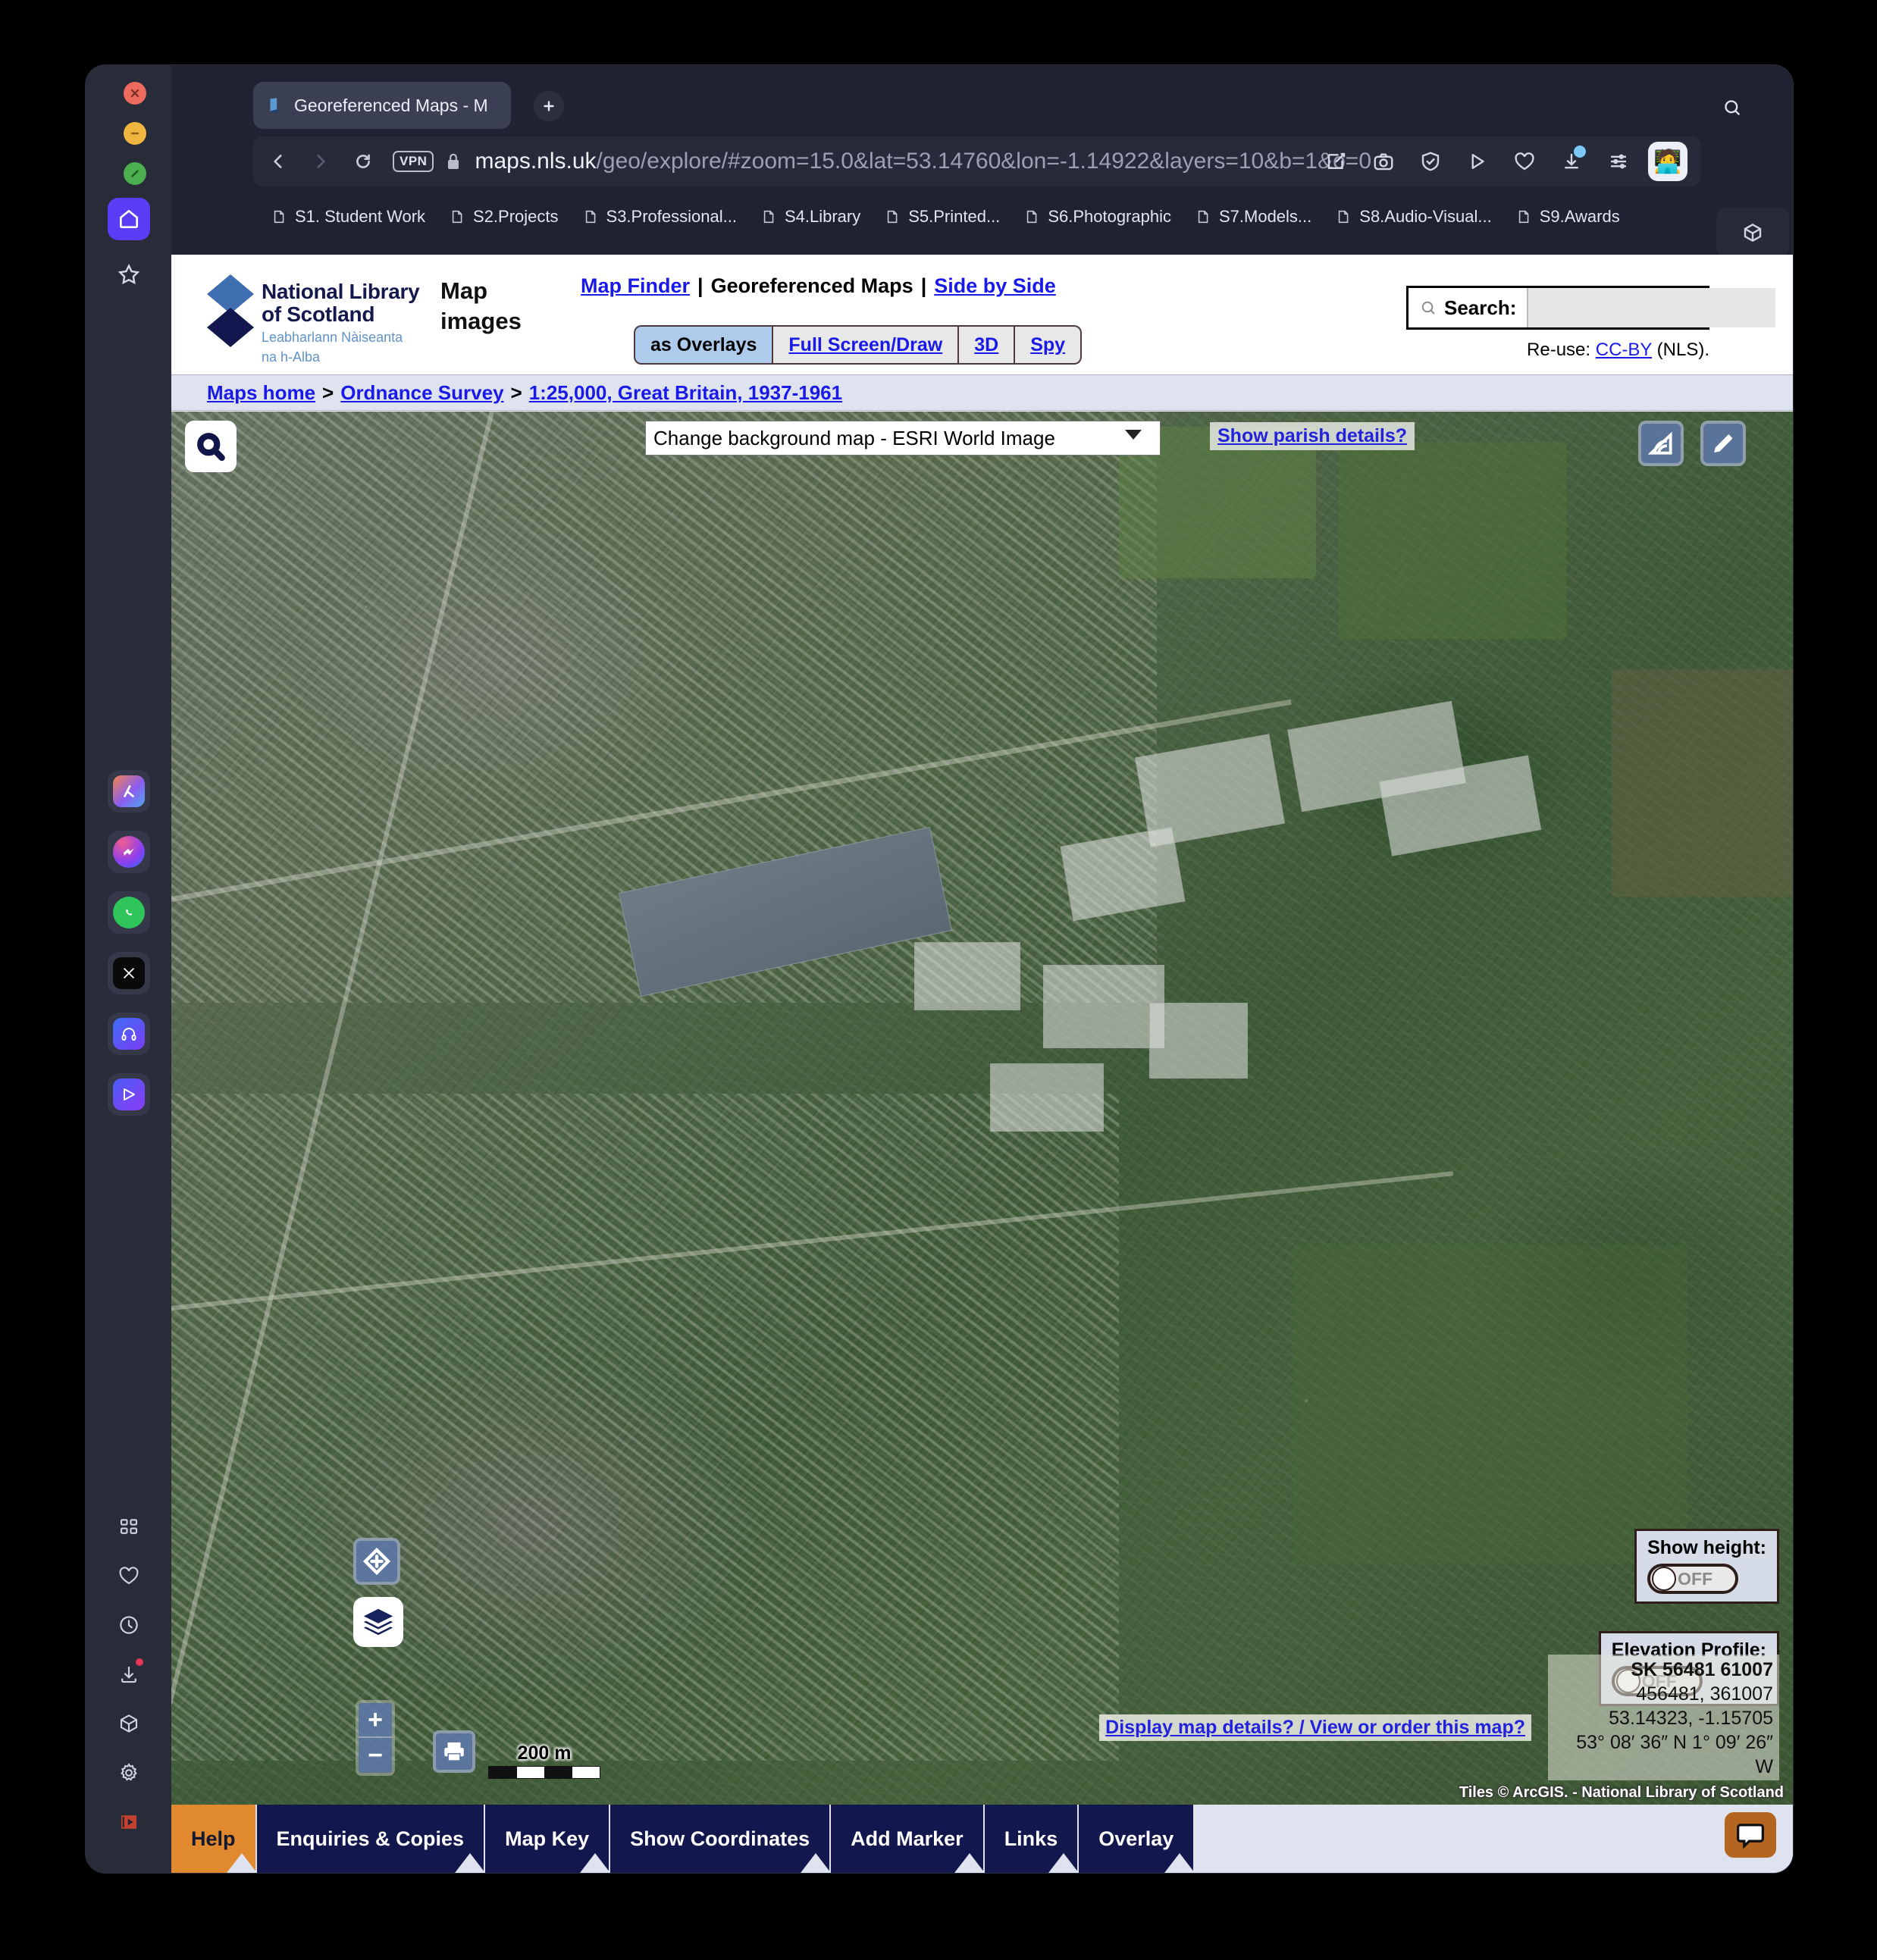  Describe the element at coordinates (1619, 161) in the screenshot. I see `settings-sliders-icon` at that location.